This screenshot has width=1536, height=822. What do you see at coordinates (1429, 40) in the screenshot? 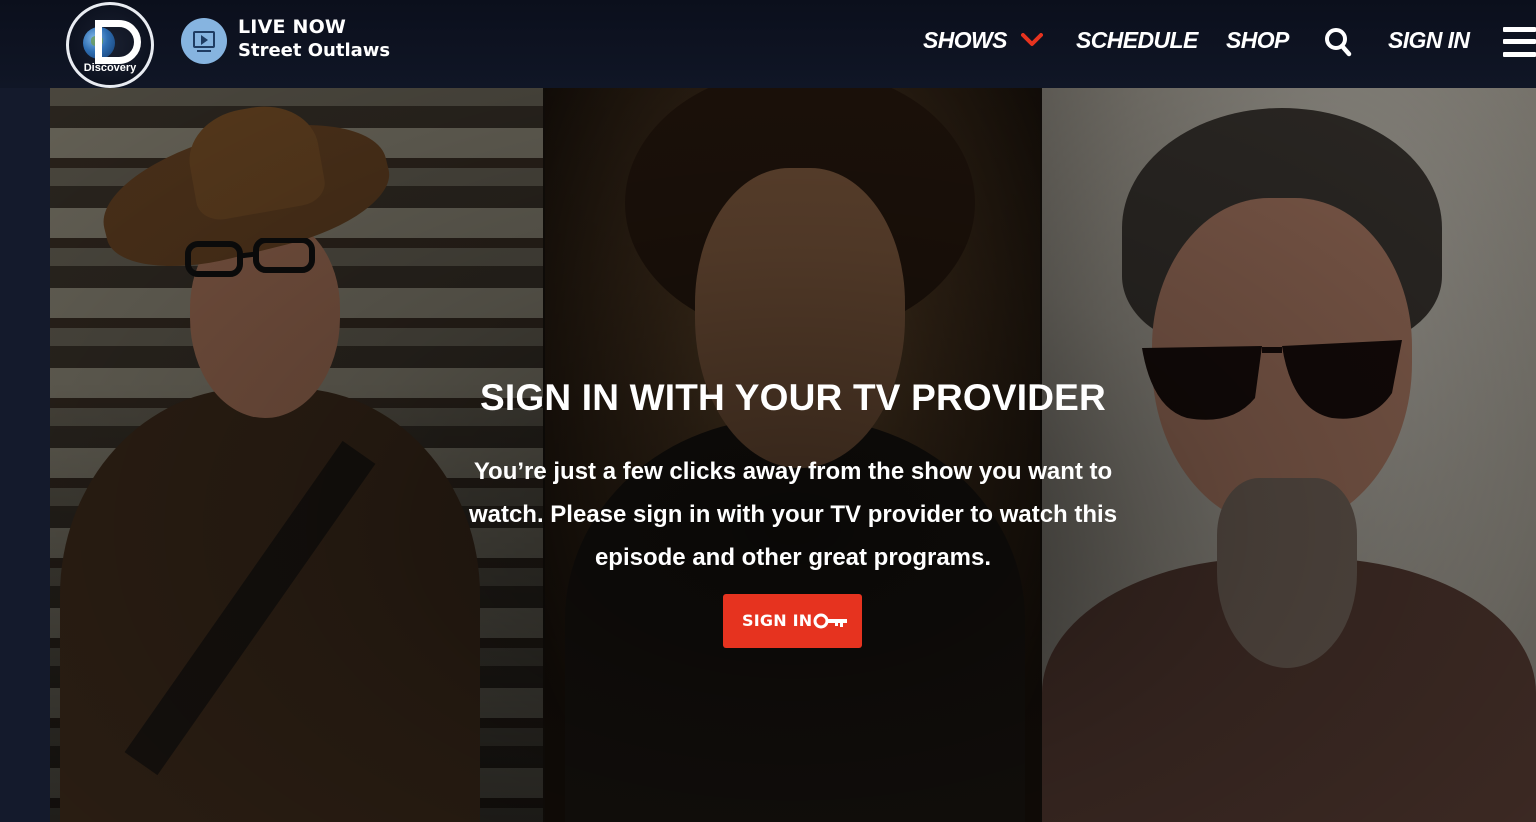
I see `nav-sign-in: SIGN IN` at bounding box center [1429, 40].